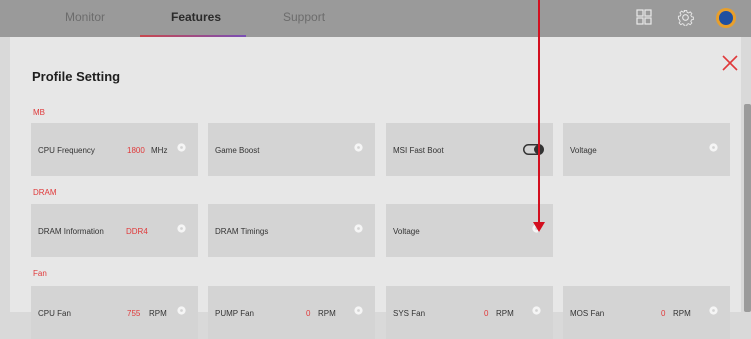 The height and width of the screenshot is (339, 751). What do you see at coordinates (45, 192) in the screenshot?
I see `section-label-dram: DRAM` at bounding box center [45, 192].